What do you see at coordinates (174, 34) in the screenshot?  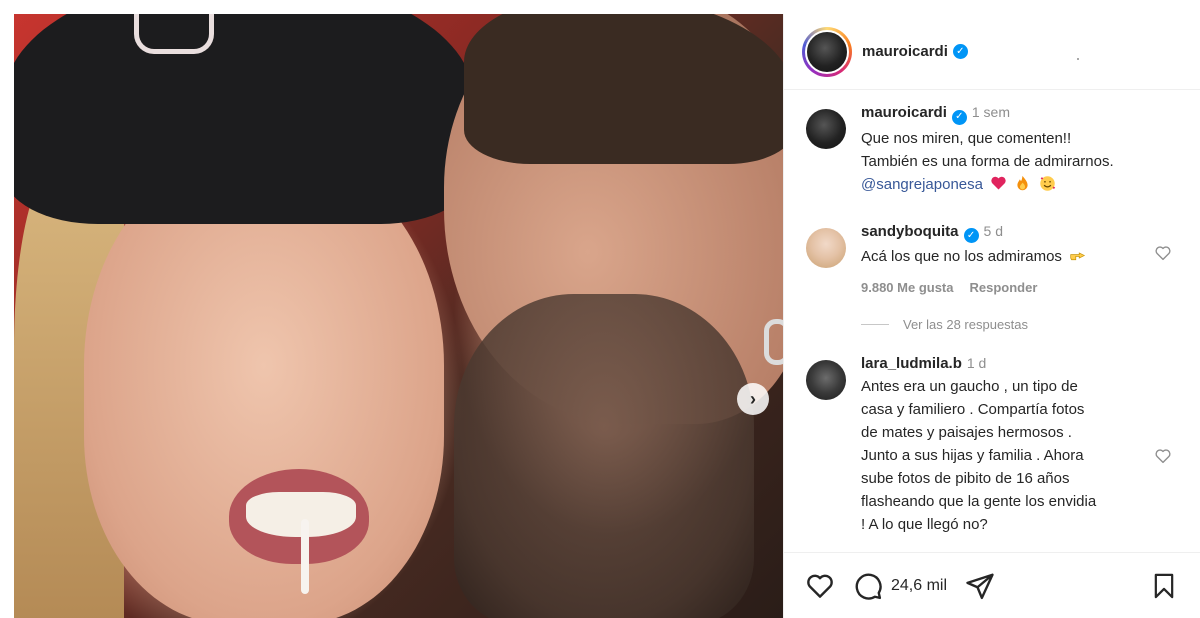 I see `cap-logo` at bounding box center [174, 34].